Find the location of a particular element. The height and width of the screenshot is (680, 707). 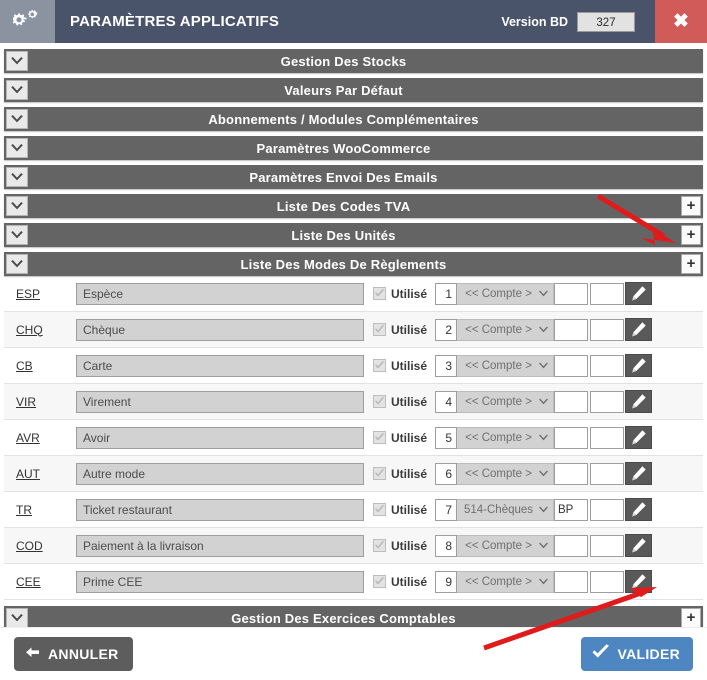

close-button: ✖ is located at coordinates (681, 21).